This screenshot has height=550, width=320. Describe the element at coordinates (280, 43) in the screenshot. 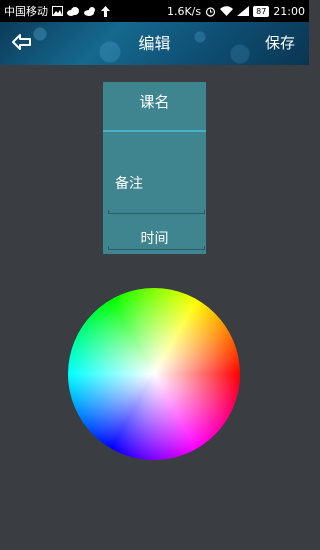

I see `save-button: 保存` at that location.